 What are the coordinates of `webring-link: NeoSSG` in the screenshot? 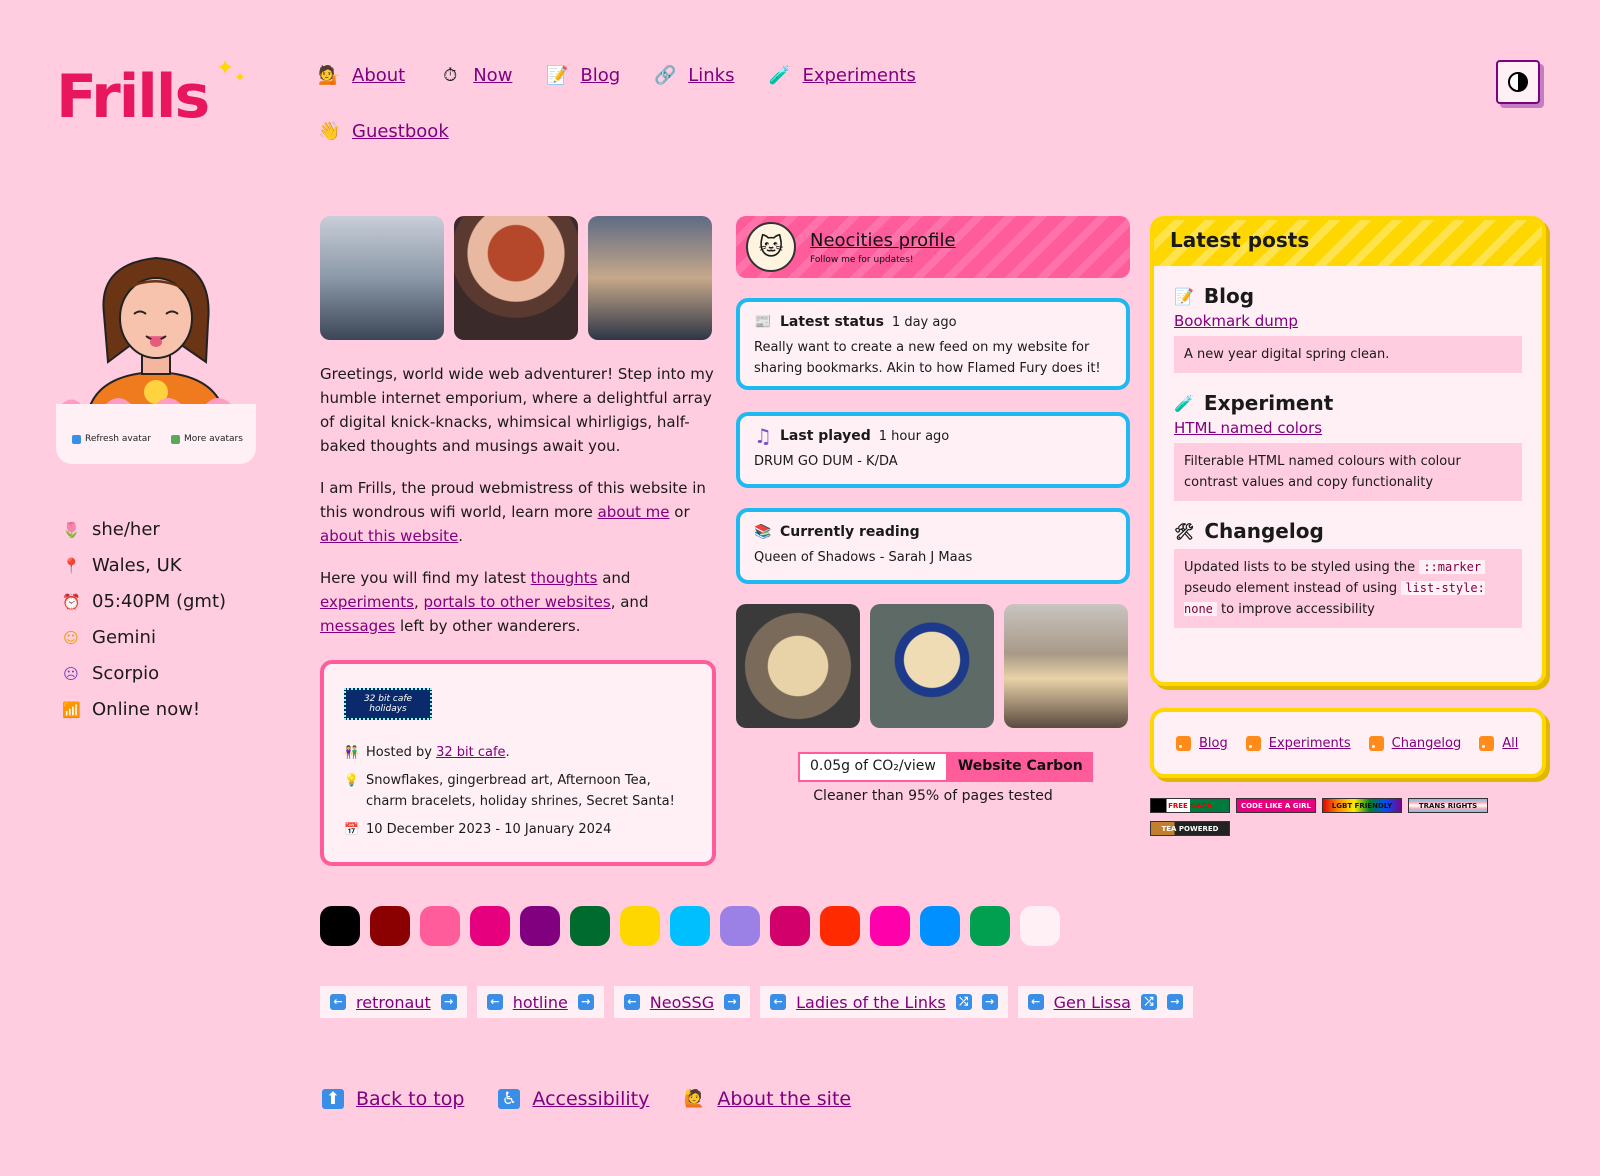 It's located at (682, 1002).